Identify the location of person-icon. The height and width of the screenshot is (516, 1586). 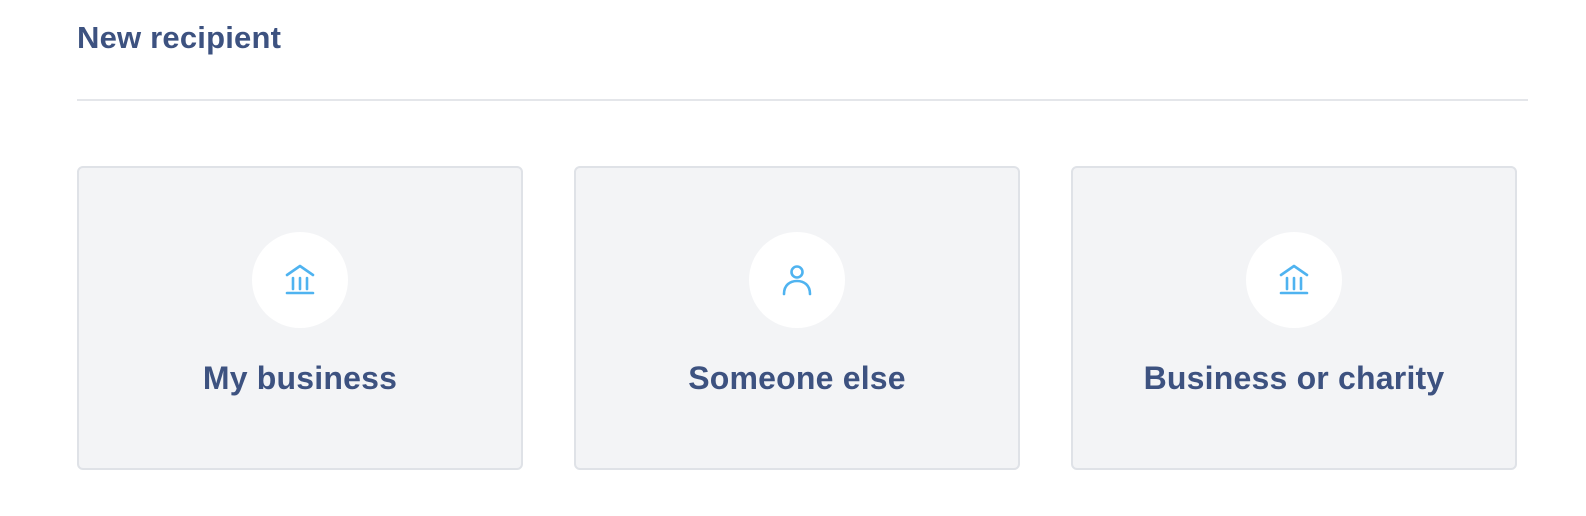
(797, 280).